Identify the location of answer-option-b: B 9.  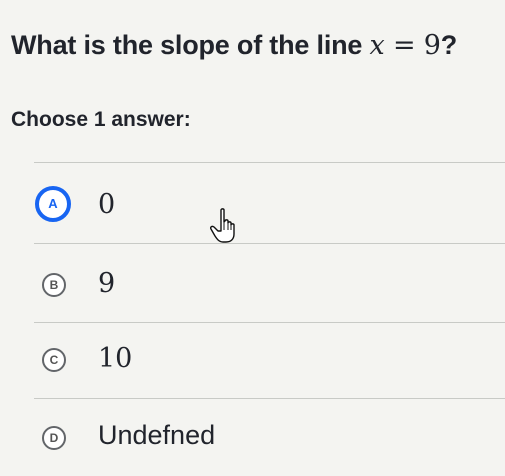
(269, 285).